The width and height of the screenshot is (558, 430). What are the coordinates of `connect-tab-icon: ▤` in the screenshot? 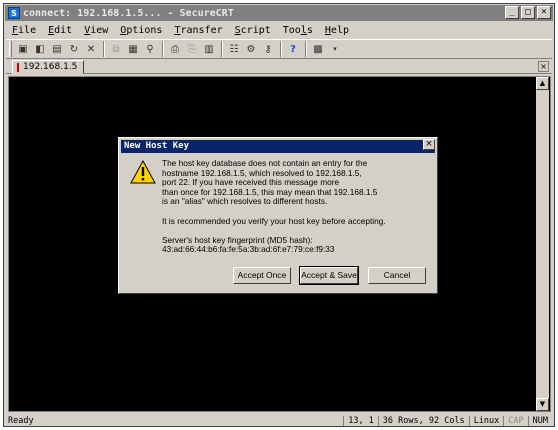 It's located at (57, 49).